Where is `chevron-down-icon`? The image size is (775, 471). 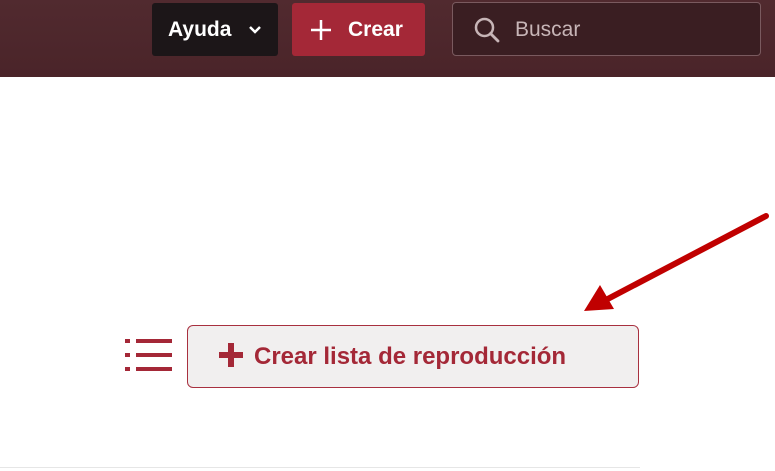
chevron-down-icon is located at coordinates (255, 30).